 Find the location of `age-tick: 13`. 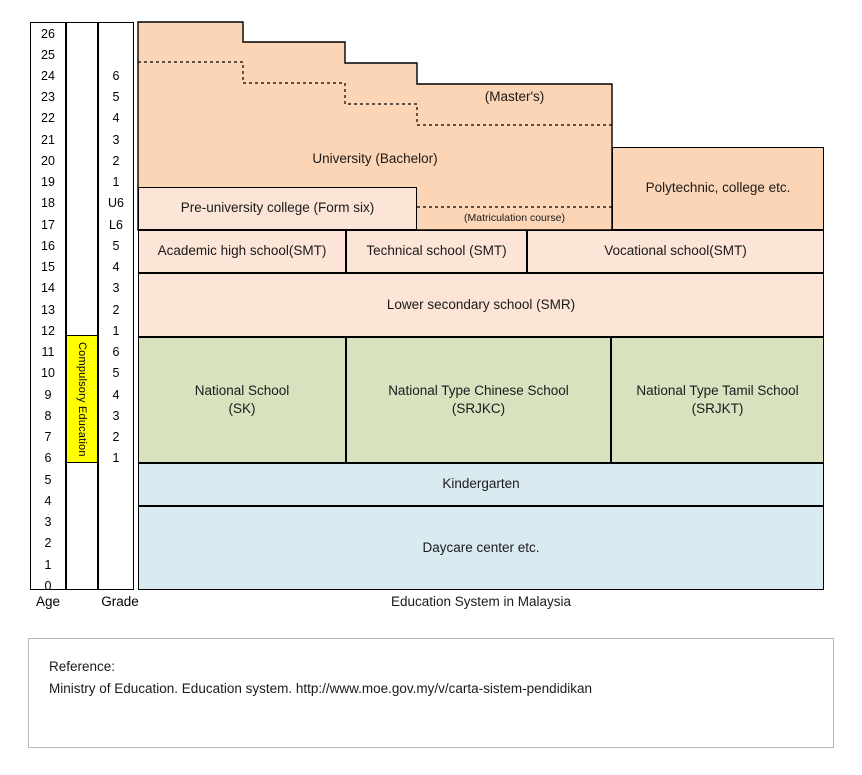

age-tick: 13 is located at coordinates (48, 310).